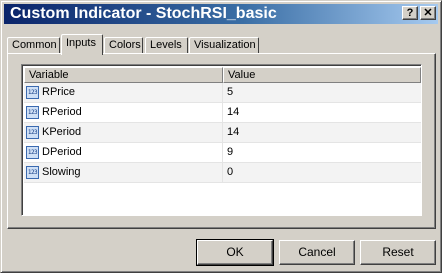  What do you see at coordinates (410, 13) in the screenshot?
I see `help-button: ?` at bounding box center [410, 13].